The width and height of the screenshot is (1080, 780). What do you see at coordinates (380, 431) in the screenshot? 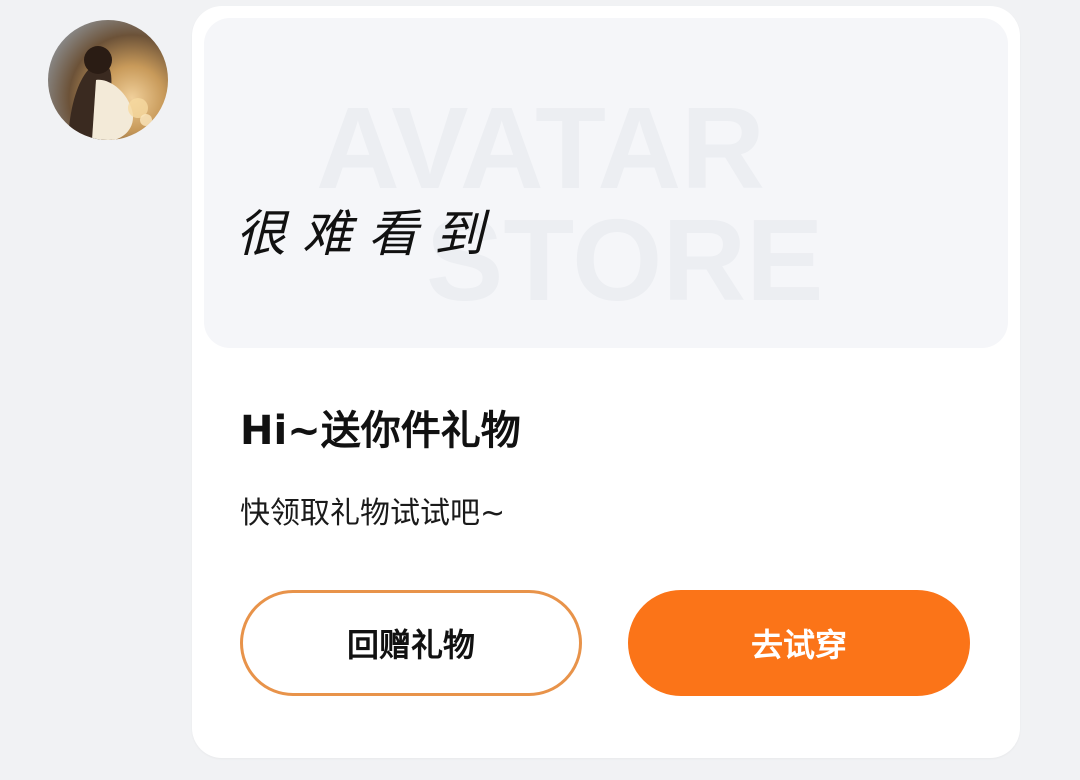
I see `gift-title: Hi~送你件礼物` at bounding box center [380, 431].